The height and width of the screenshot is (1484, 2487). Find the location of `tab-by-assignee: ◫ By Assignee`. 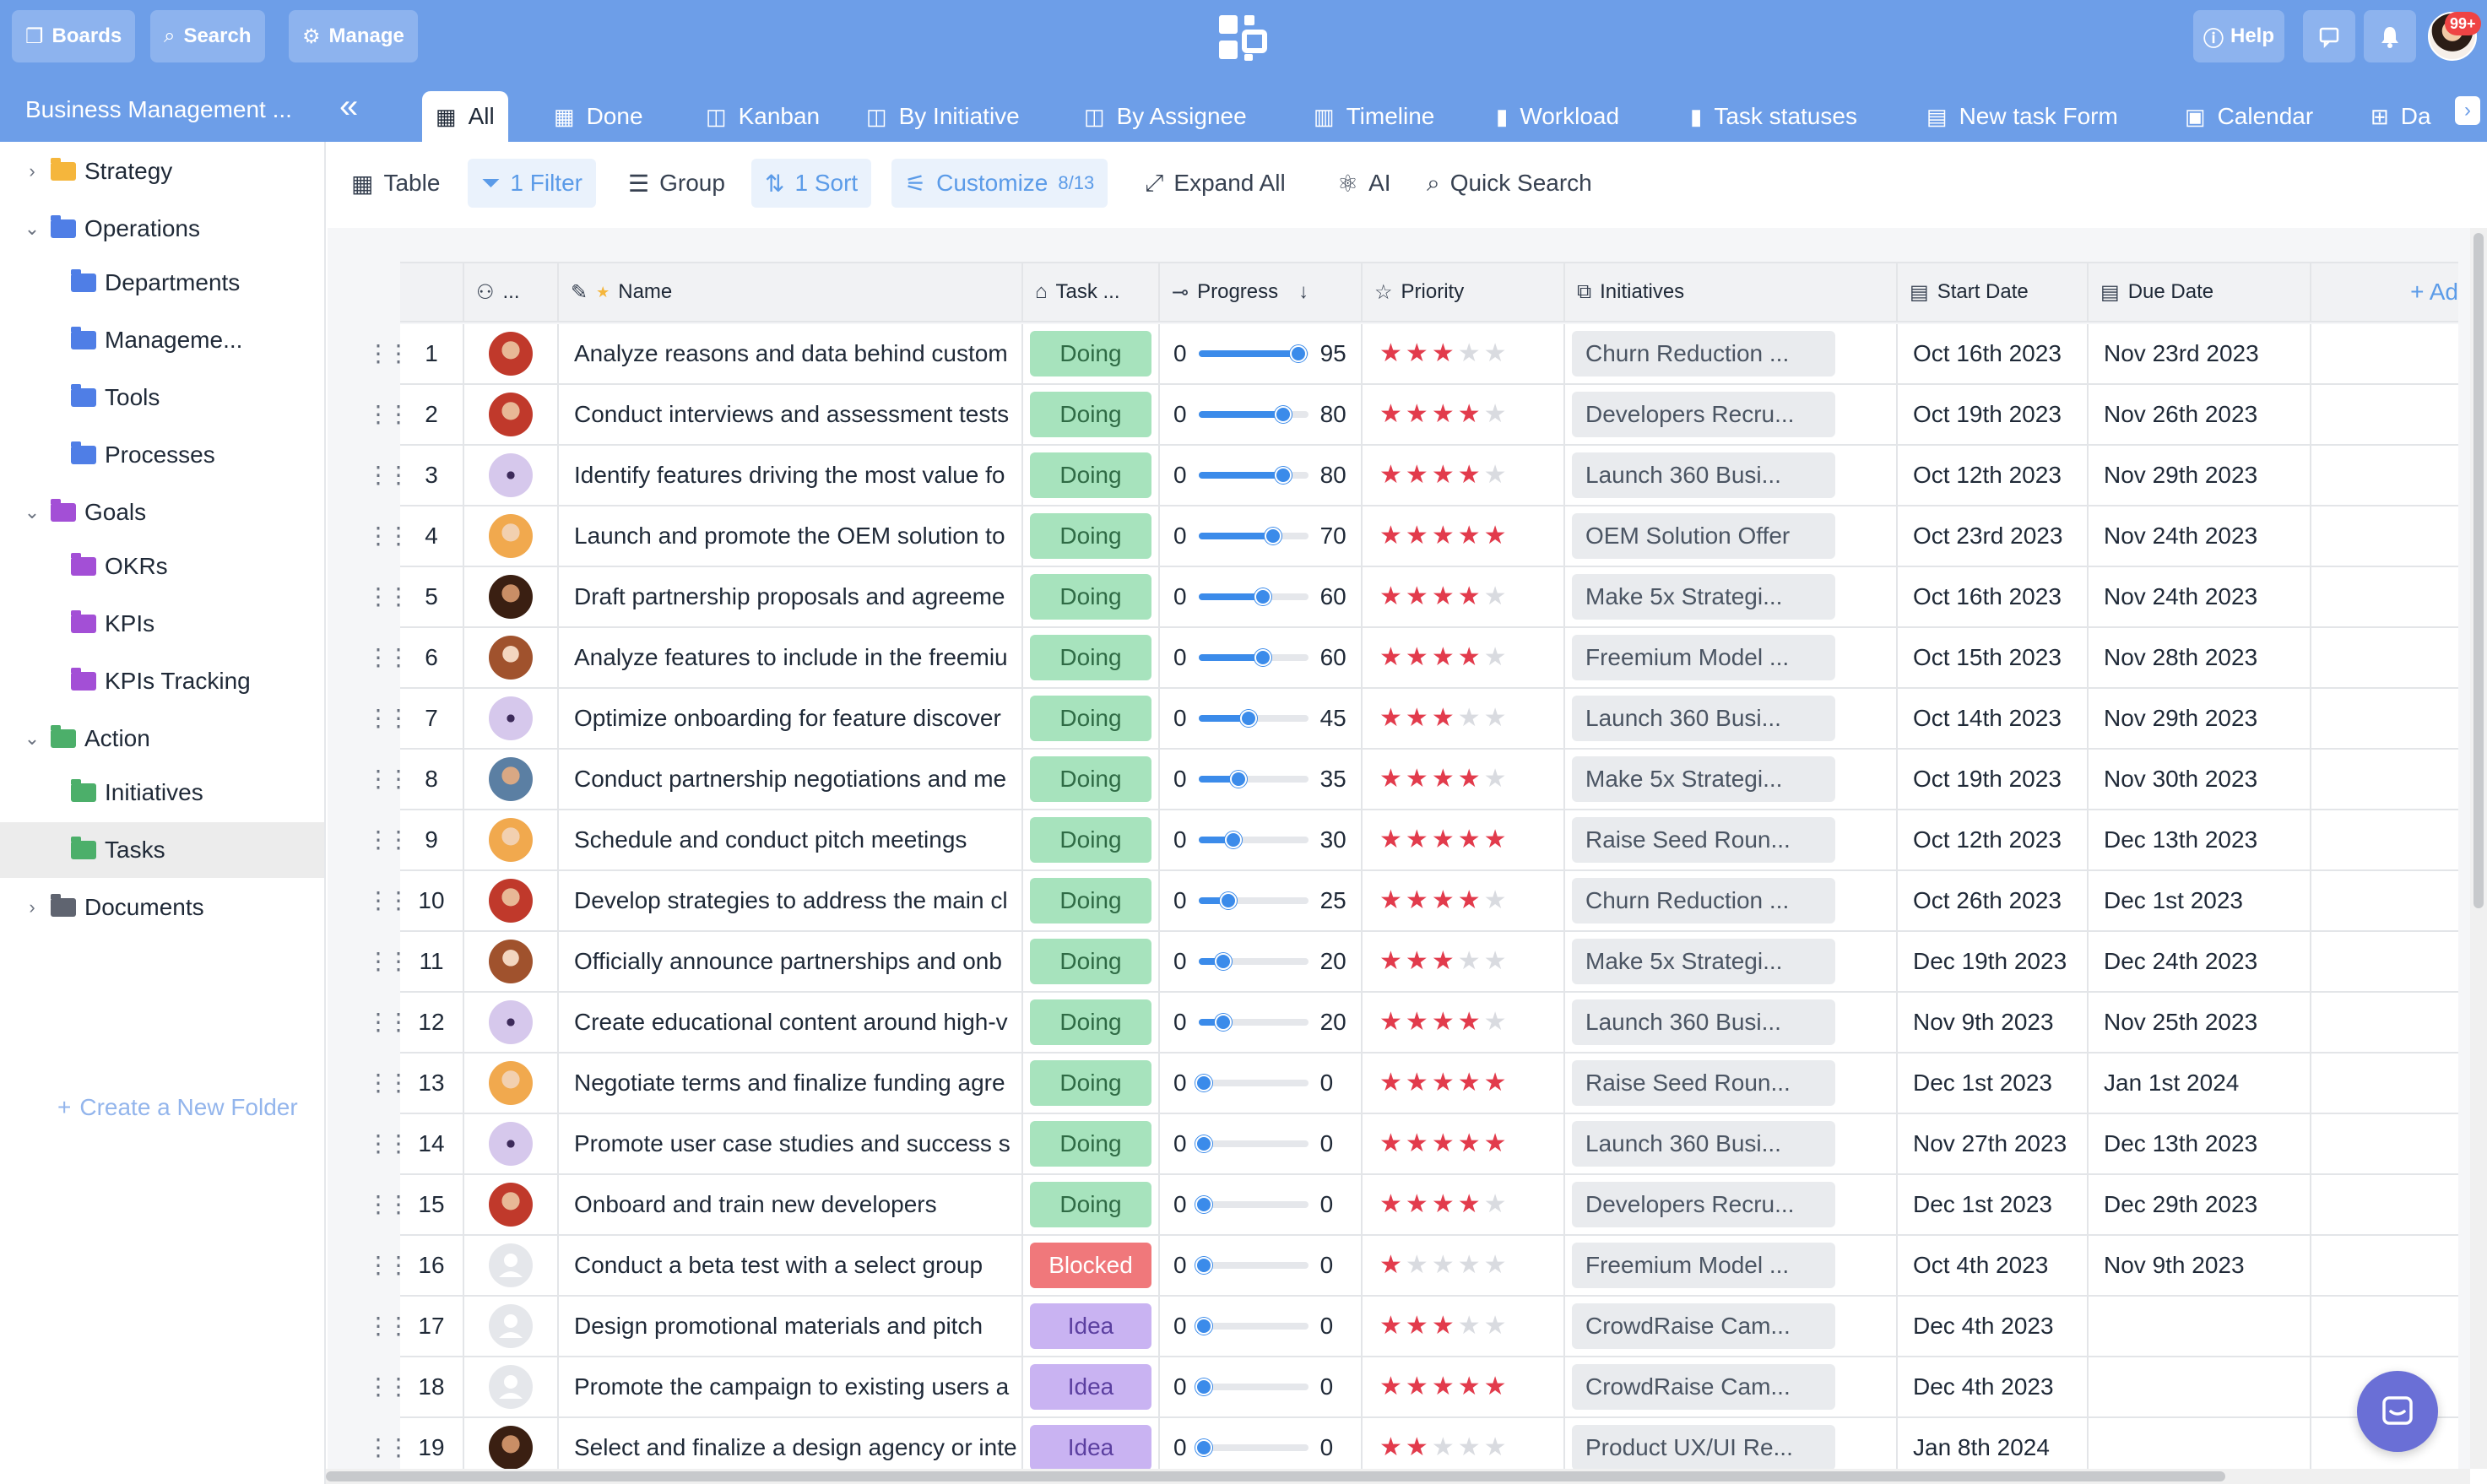

tab-by-assignee: ◫ By Assignee is located at coordinates (1165, 116).